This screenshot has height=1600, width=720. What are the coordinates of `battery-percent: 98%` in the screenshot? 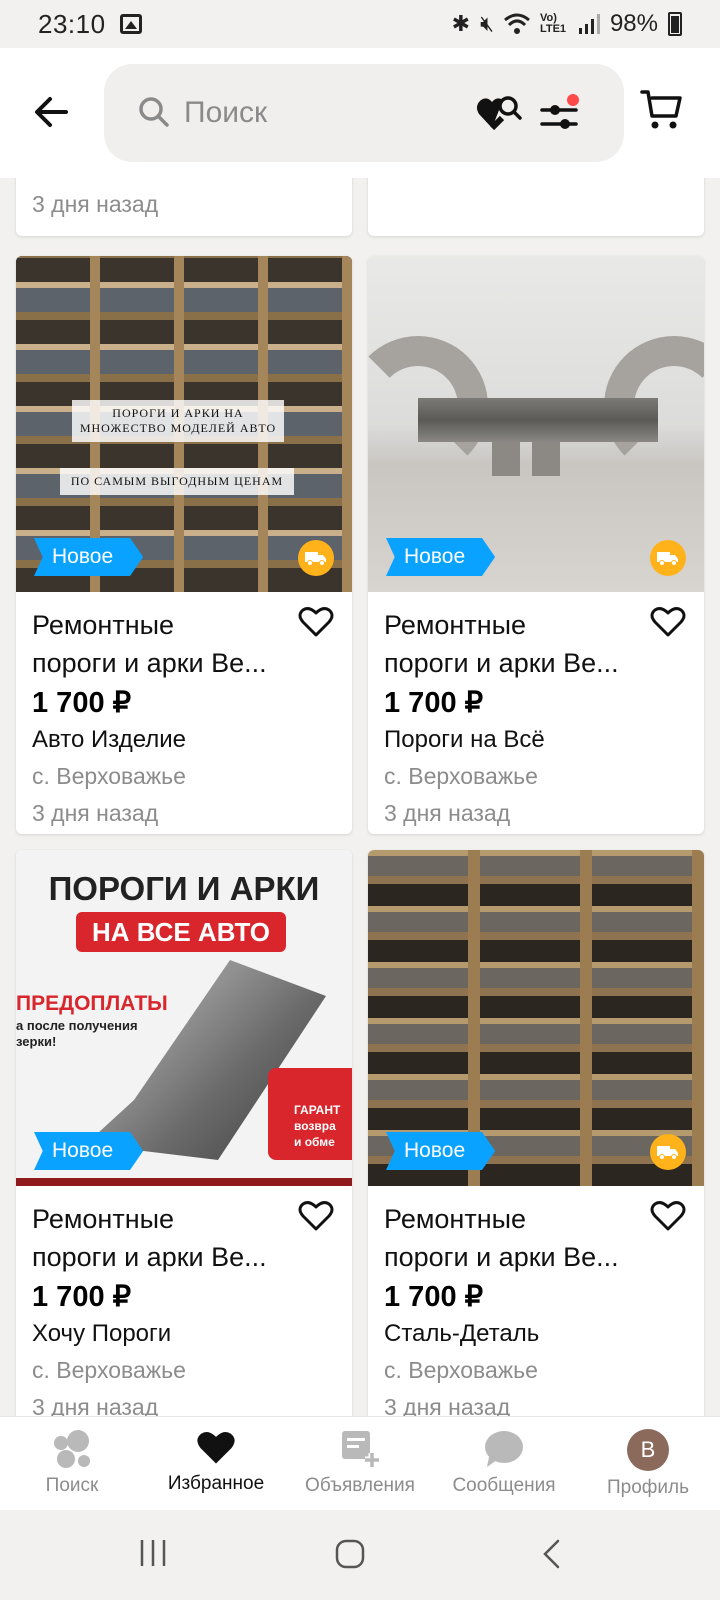 It's located at (633, 23).